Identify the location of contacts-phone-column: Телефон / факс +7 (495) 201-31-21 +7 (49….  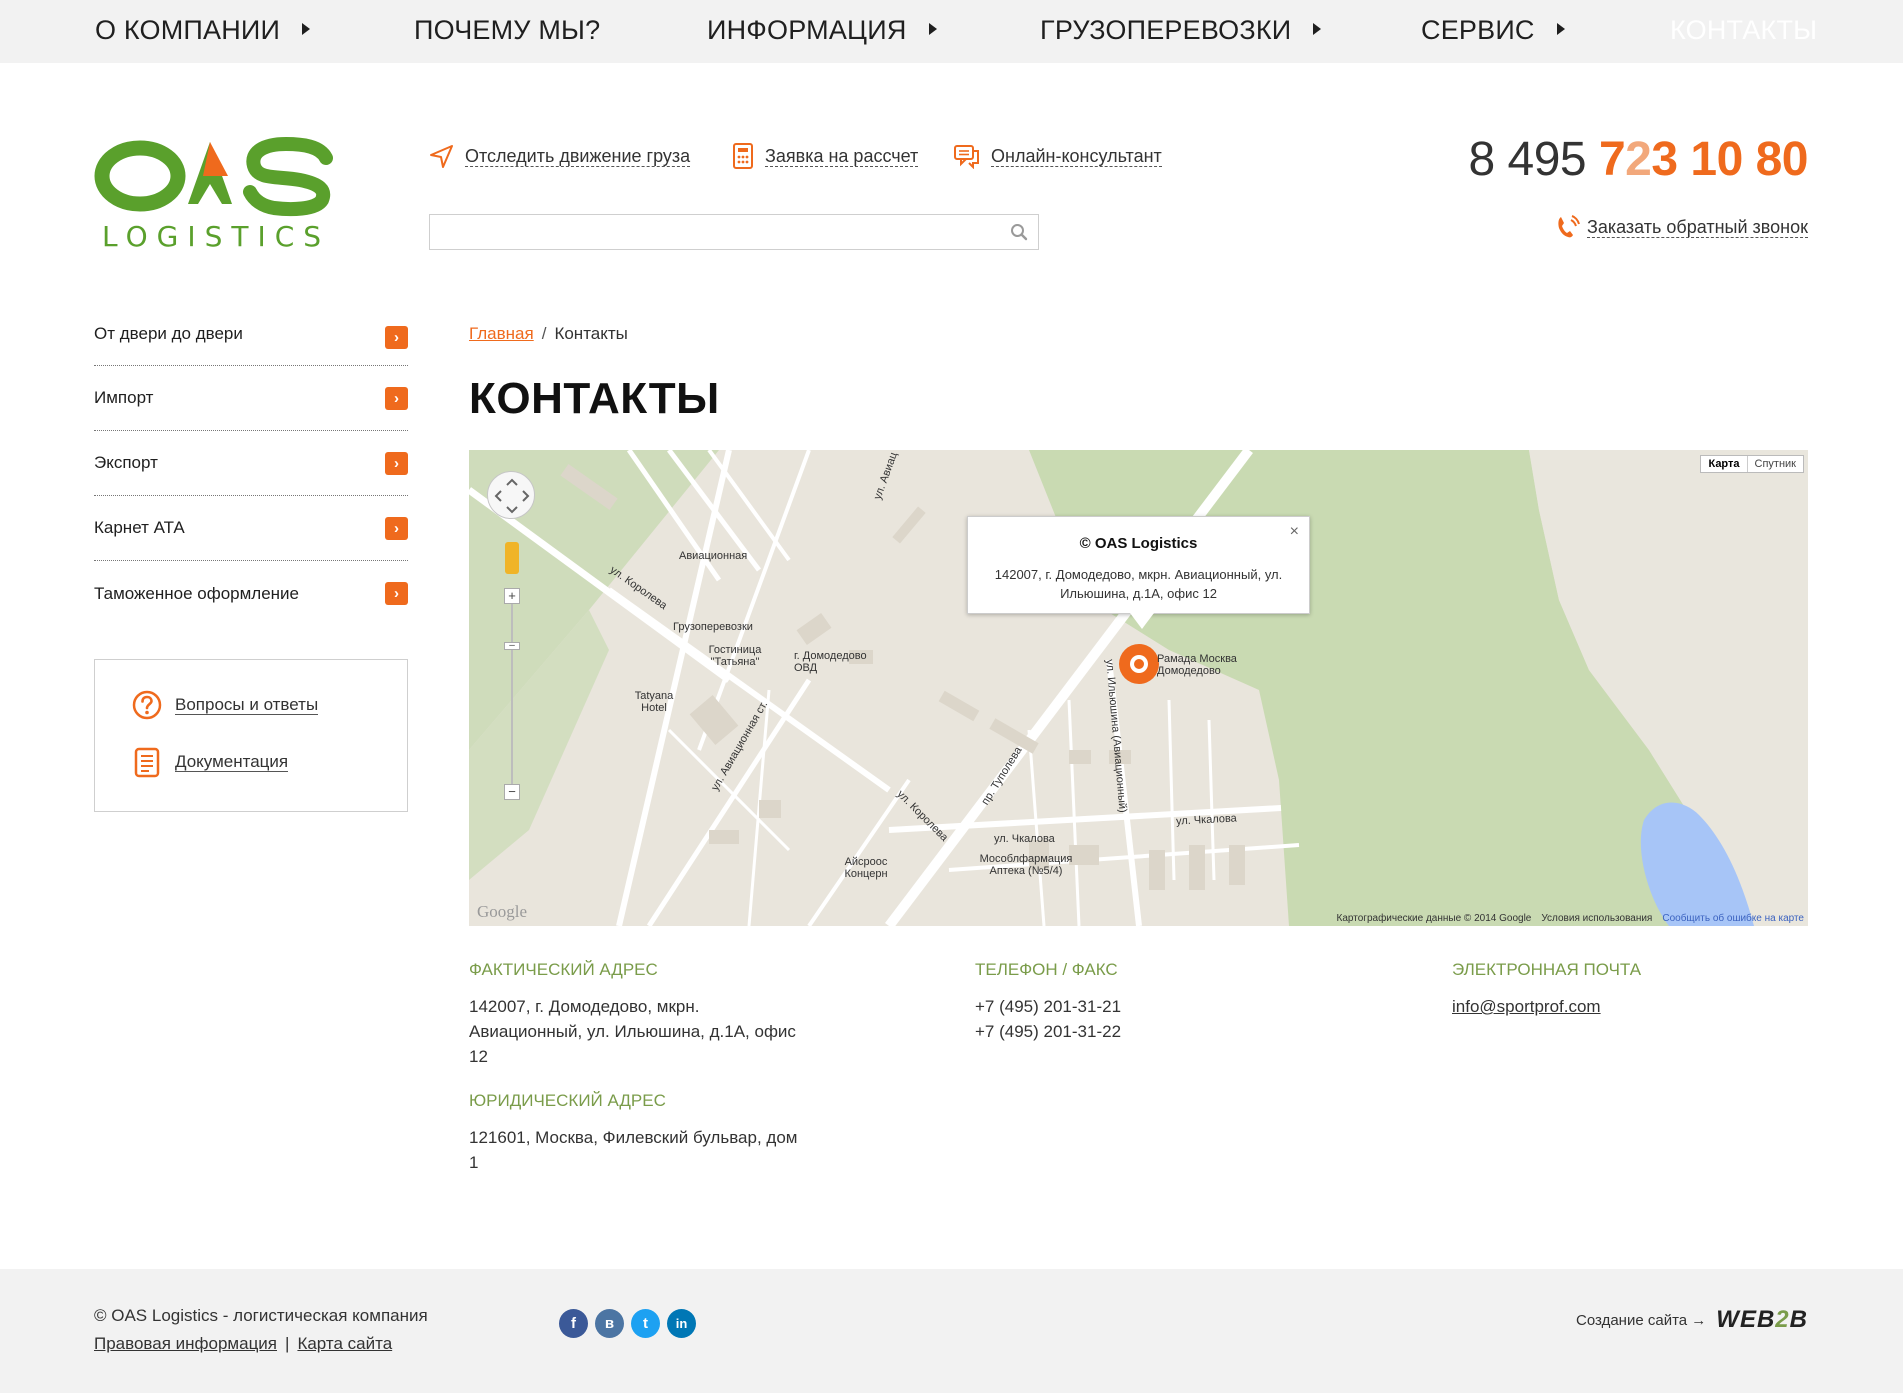
(1125, 1002).